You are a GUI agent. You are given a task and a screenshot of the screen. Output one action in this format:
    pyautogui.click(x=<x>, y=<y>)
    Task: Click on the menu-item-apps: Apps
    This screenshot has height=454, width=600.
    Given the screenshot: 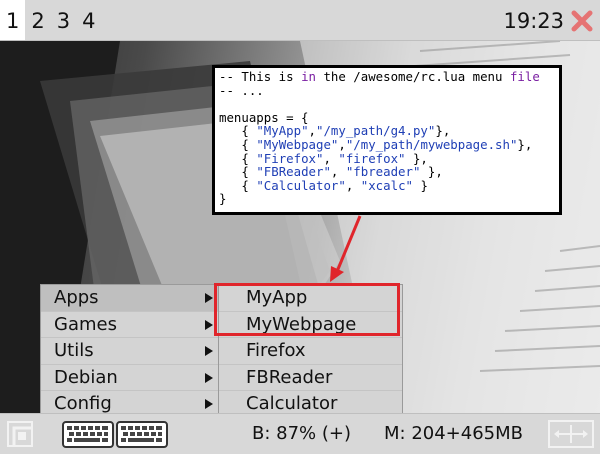 What is the action you would take?
    pyautogui.click(x=130, y=298)
    